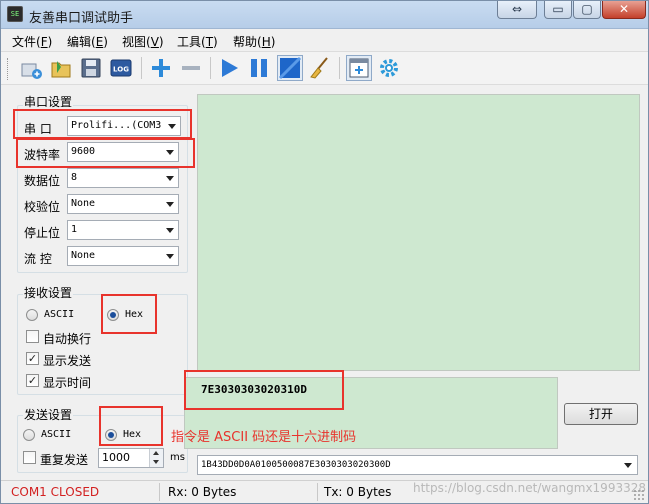 This screenshot has height=504, width=649. I want to click on new-connection-icon, so click(31, 68).